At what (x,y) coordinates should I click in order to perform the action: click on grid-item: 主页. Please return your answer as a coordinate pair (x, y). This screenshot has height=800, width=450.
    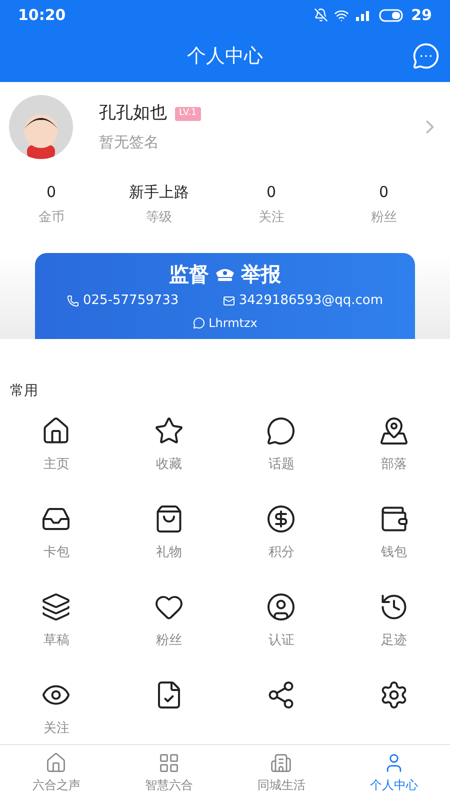
    Looking at the image, I should click on (56, 447).